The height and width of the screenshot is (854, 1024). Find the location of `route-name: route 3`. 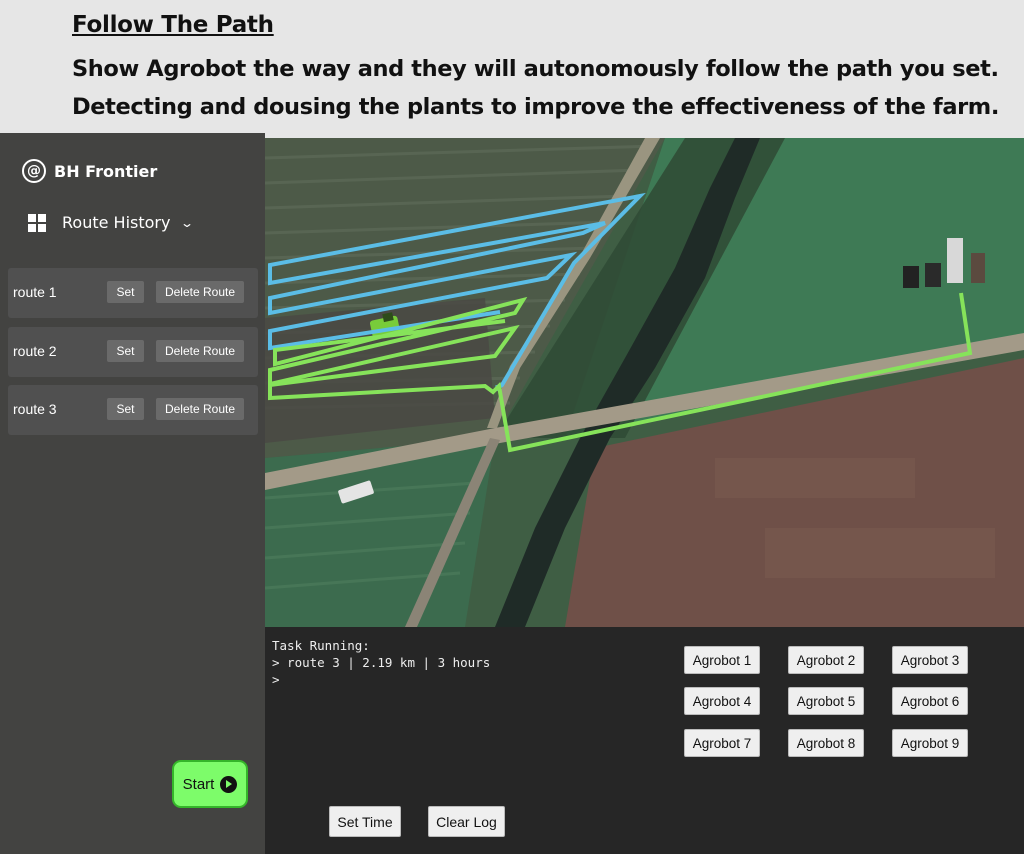

route-name: route 3 is located at coordinates (35, 409).